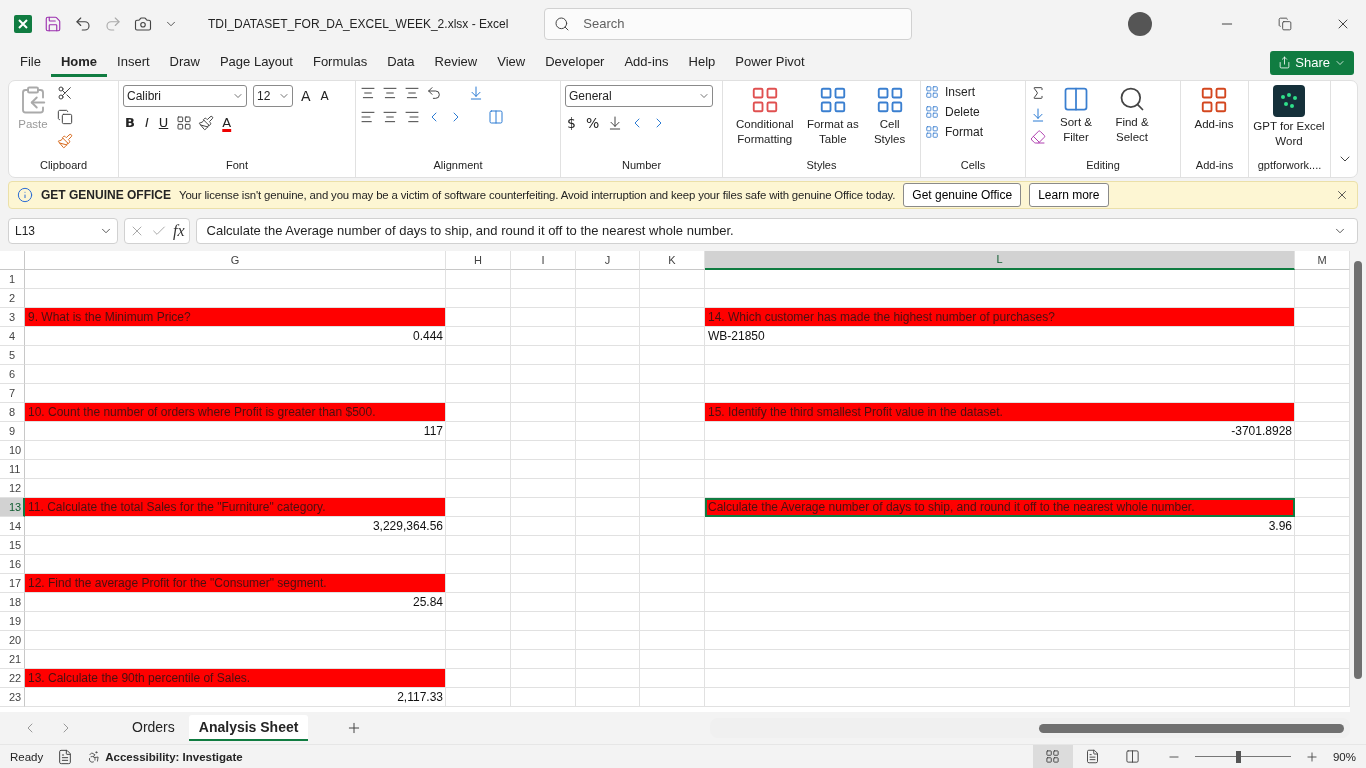 This screenshot has height=768, width=1366. Describe the element at coordinates (543, 260) in the screenshot. I see `column-header: I` at that location.